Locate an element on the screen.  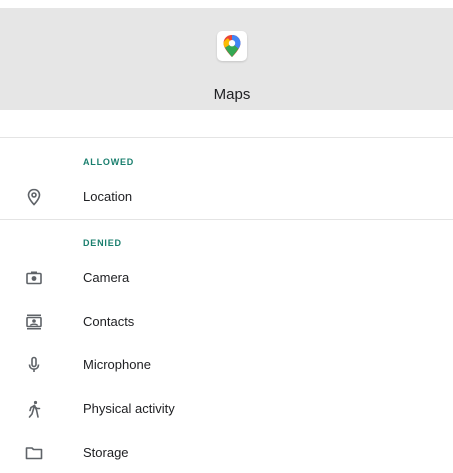
permission-row-camera: Camera is located at coordinates (226, 278).